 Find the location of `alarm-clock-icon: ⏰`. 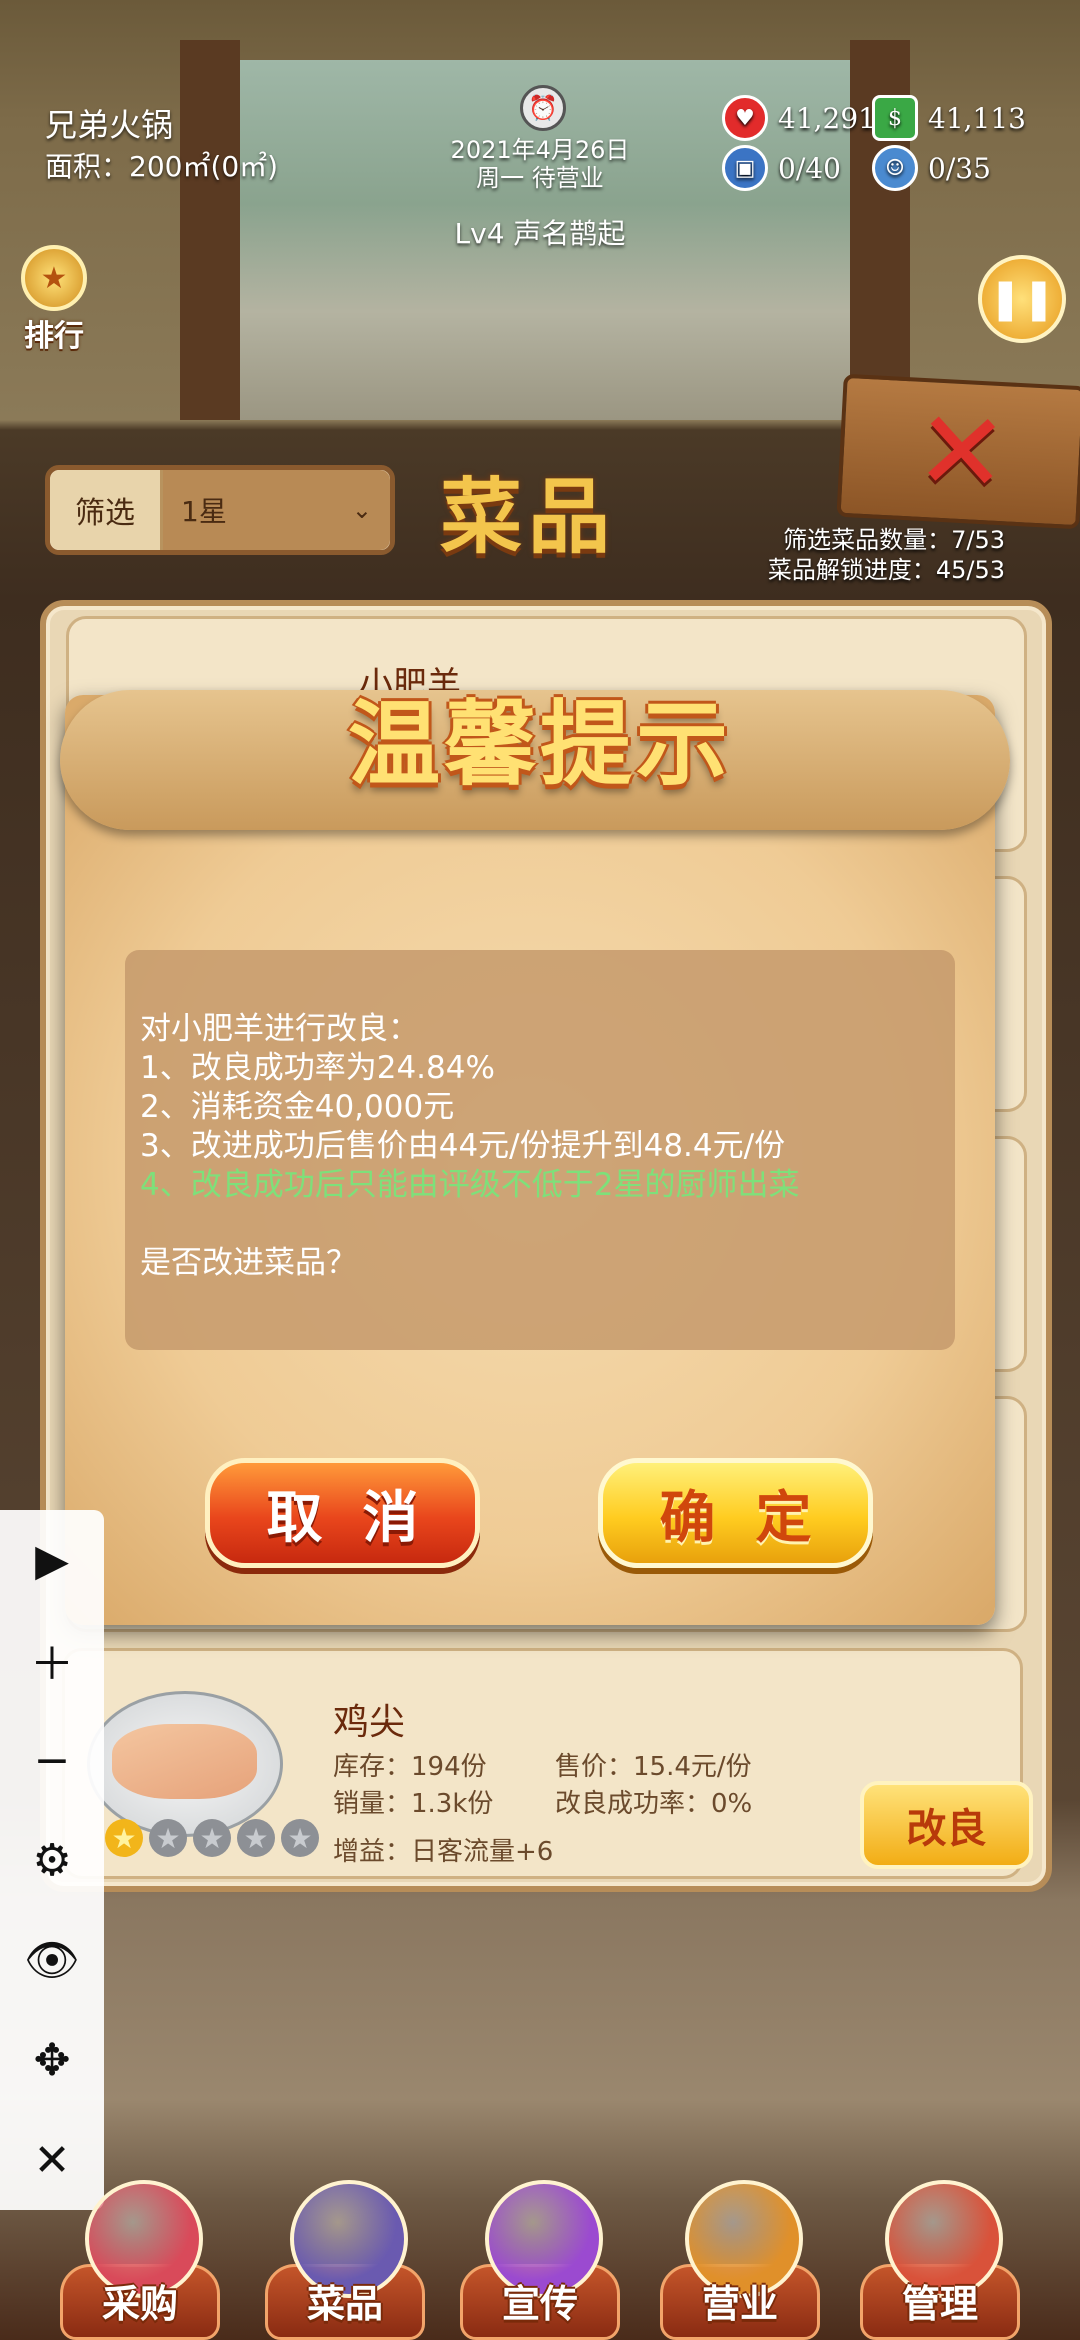

alarm-clock-icon: ⏰ is located at coordinates (543, 108).